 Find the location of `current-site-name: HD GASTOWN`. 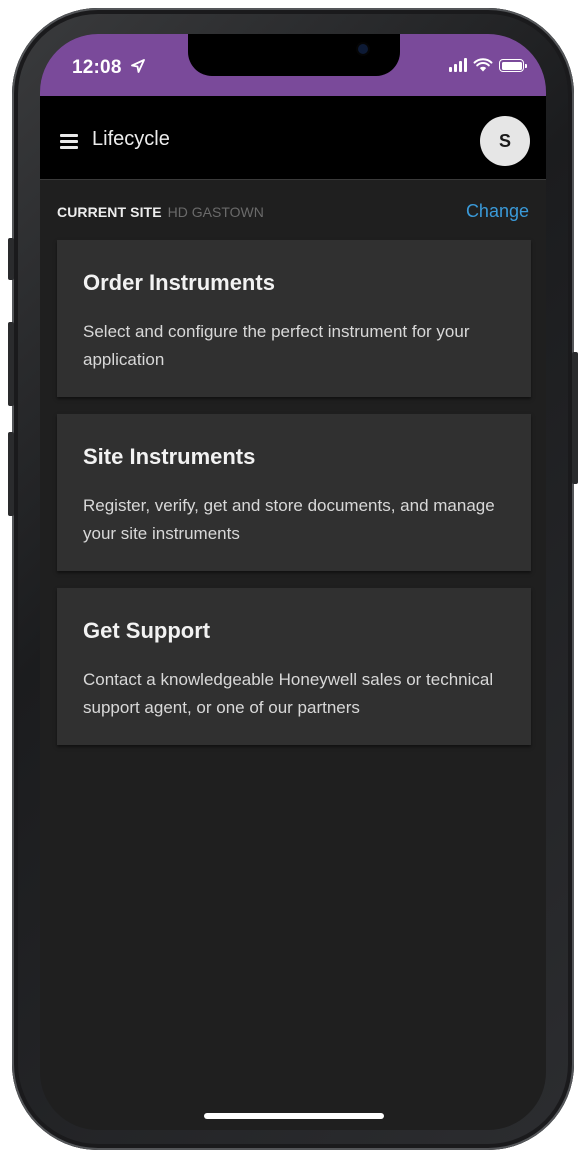

current-site-name: HD GASTOWN is located at coordinates (215, 212).